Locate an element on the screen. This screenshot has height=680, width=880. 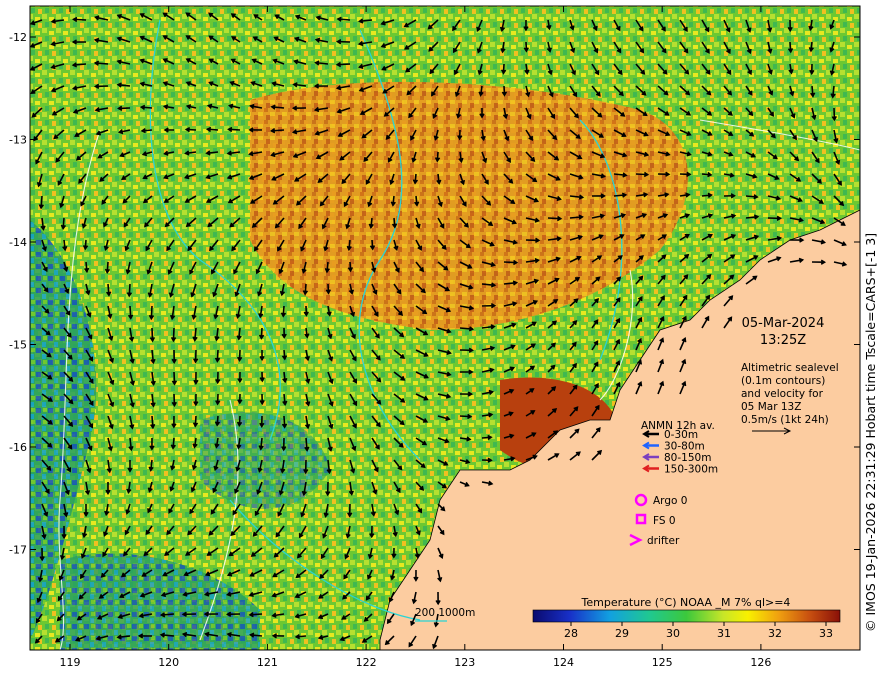
anmn-legend-label: 150-300m is located at coordinates (691, 470).